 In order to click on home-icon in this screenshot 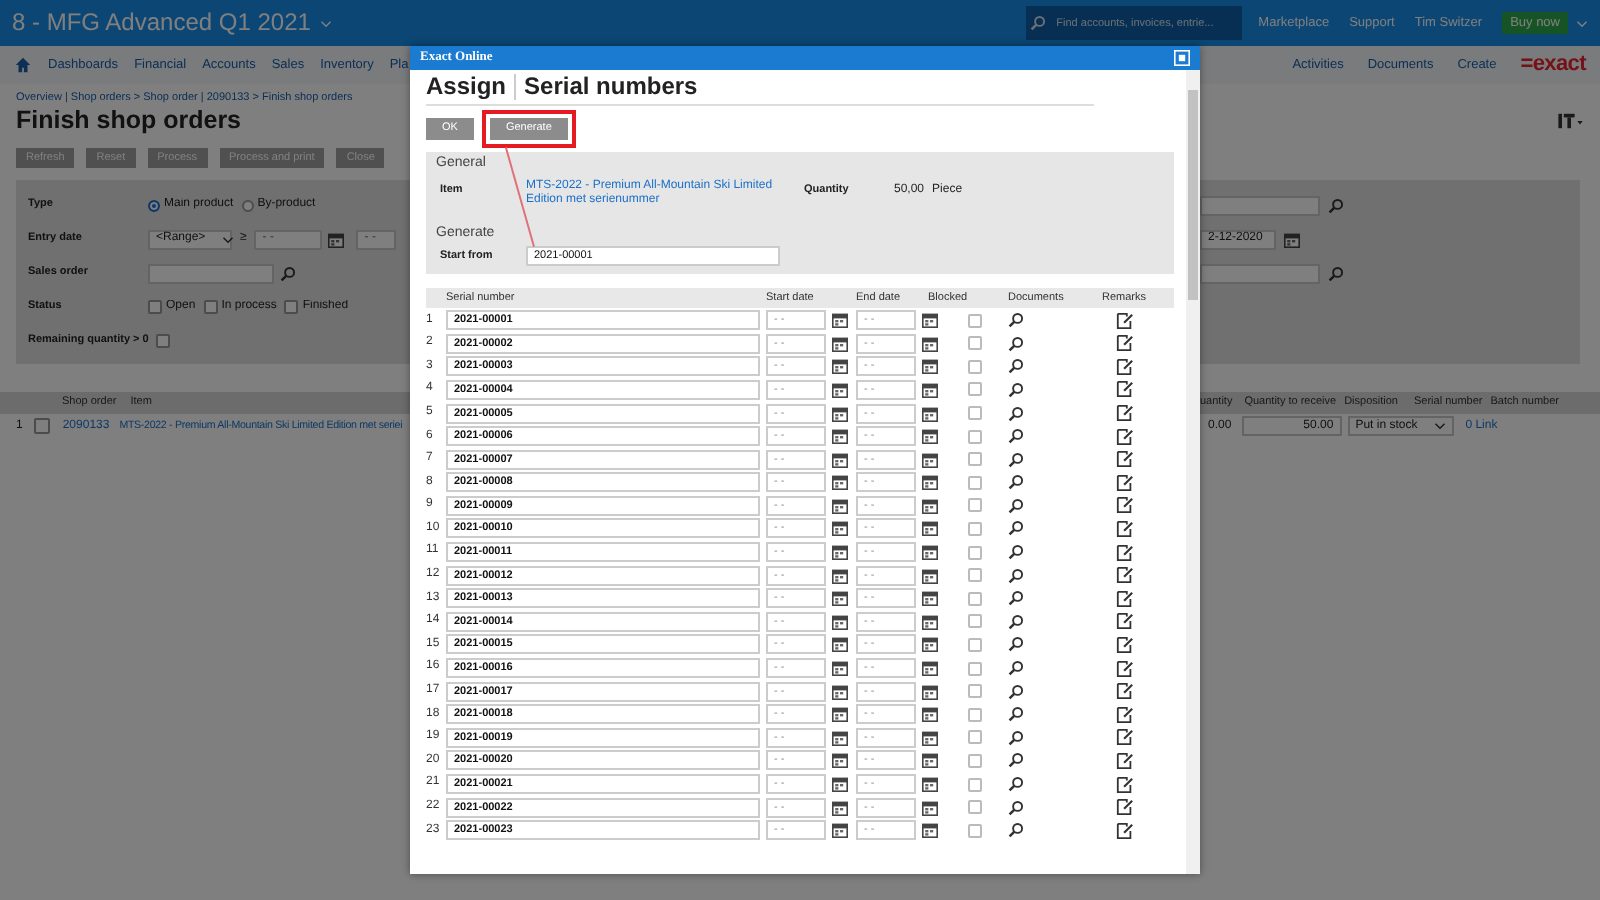, I will do `click(23, 65)`.